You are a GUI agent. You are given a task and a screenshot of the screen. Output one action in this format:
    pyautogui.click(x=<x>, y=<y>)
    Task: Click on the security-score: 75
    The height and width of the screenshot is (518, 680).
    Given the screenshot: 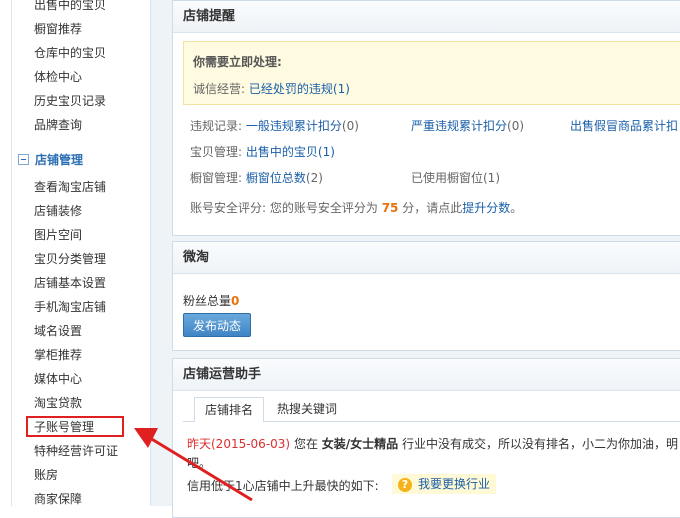 What is the action you would take?
    pyautogui.click(x=390, y=208)
    